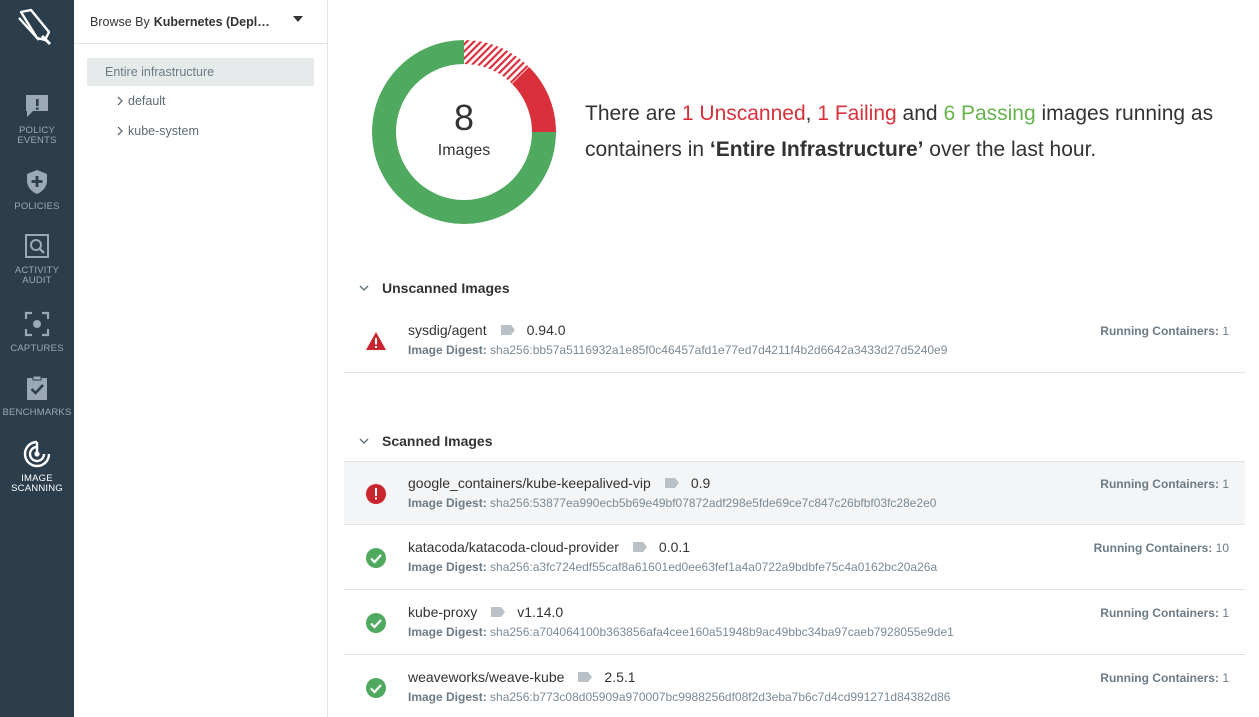  What do you see at coordinates (857, 113) in the screenshot?
I see `failing-count-text: 1 Failing` at bounding box center [857, 113].